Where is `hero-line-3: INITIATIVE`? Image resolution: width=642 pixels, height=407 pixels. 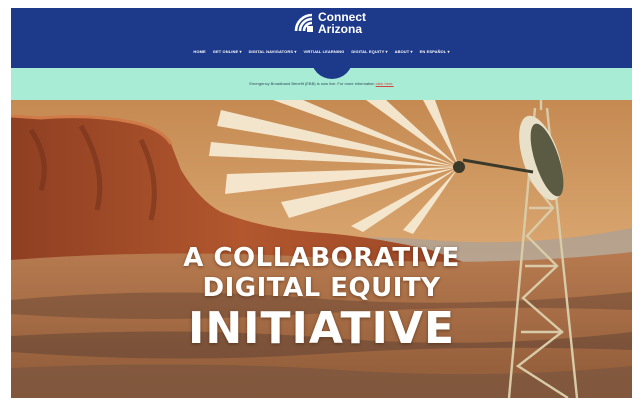 hero-line-3: INITIATIVE is located at coordinates (321, 328).